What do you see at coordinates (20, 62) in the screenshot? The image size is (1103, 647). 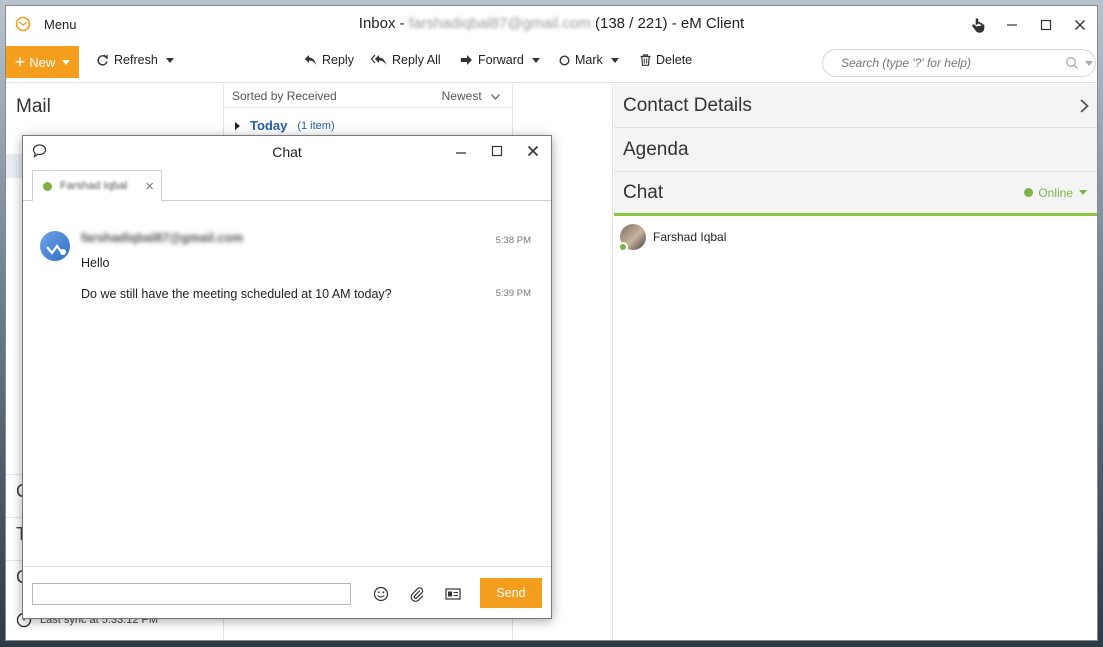 I see `plus-icon: +` at bounding box center [20, 62].